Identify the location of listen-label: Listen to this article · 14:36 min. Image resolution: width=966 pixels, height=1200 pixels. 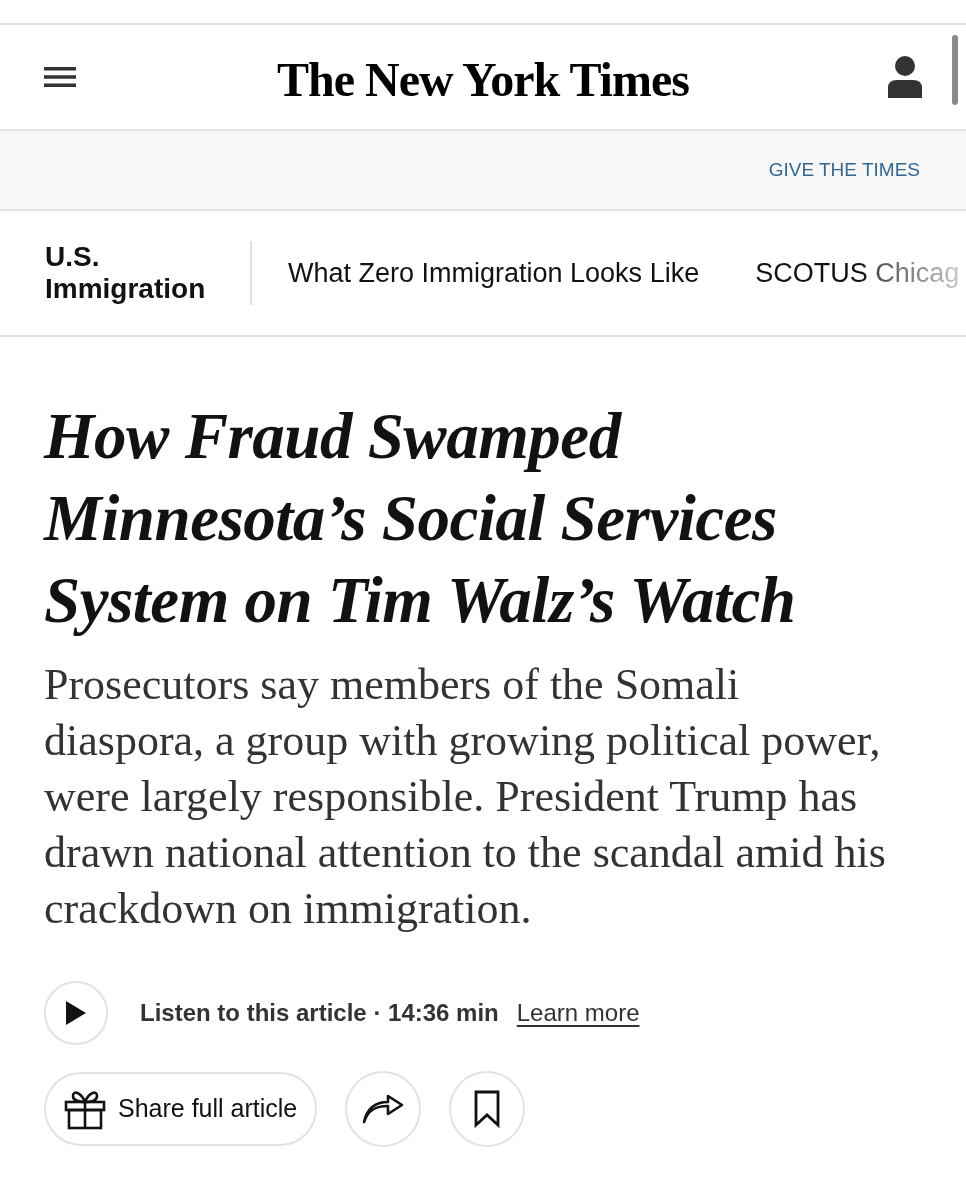
(319, 1013).